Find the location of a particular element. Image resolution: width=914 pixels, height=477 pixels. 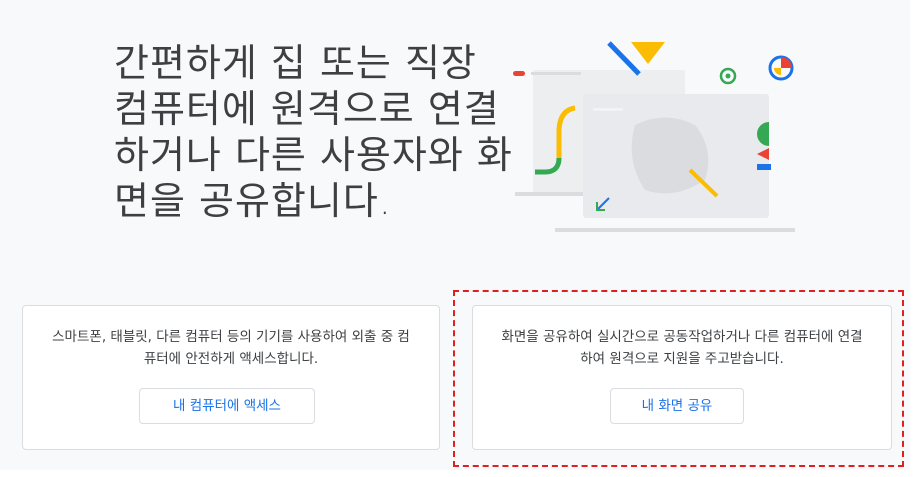

access-my-computer-button: 내 컴퓨터에 액세스 is located at coordinates (227, 406).